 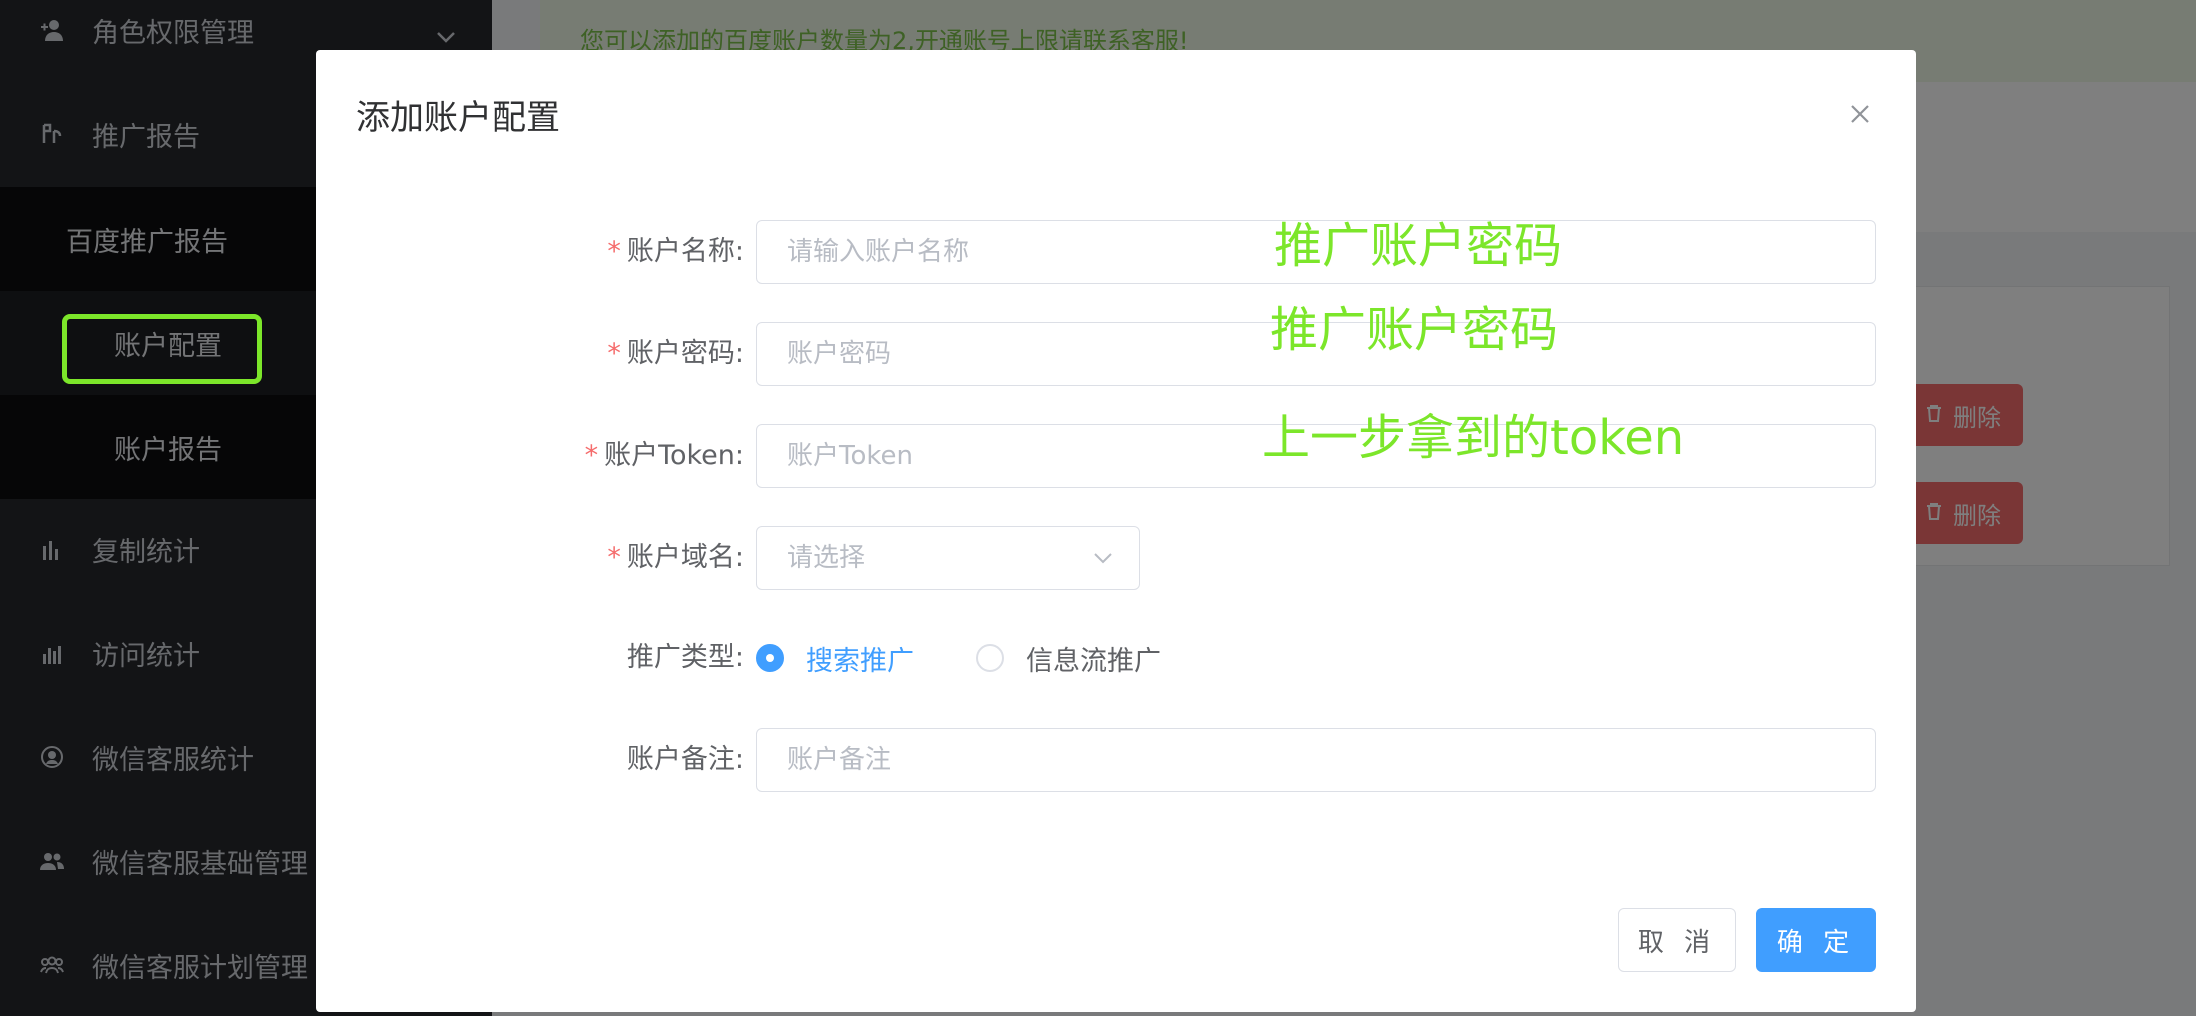 I want to click on form-row-promo-type: 推广类型: 搜索推广 信息流推广, so click(x=1116, y=658).